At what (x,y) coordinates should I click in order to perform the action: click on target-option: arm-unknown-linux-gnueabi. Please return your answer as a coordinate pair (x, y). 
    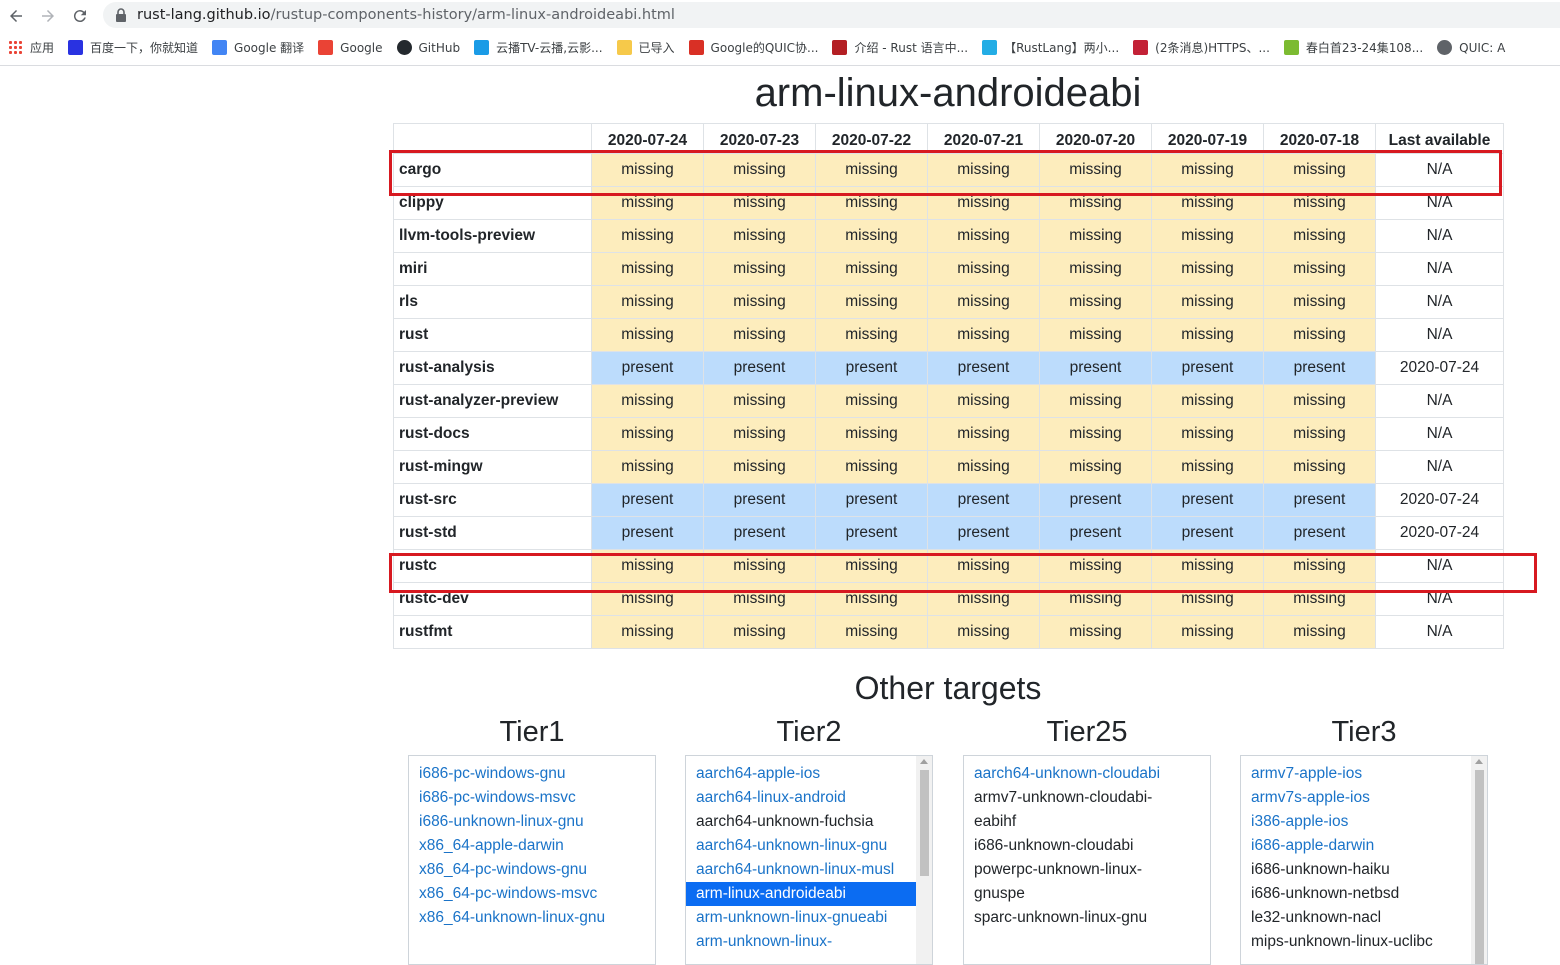
    Looking at the image, I should click on (814, 918).